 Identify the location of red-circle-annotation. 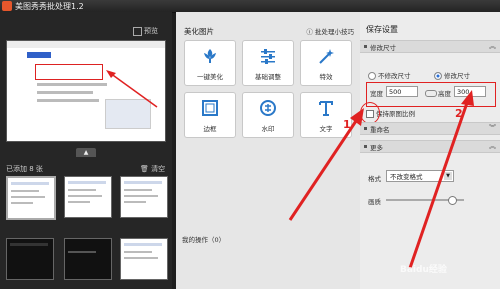
(370, 113).